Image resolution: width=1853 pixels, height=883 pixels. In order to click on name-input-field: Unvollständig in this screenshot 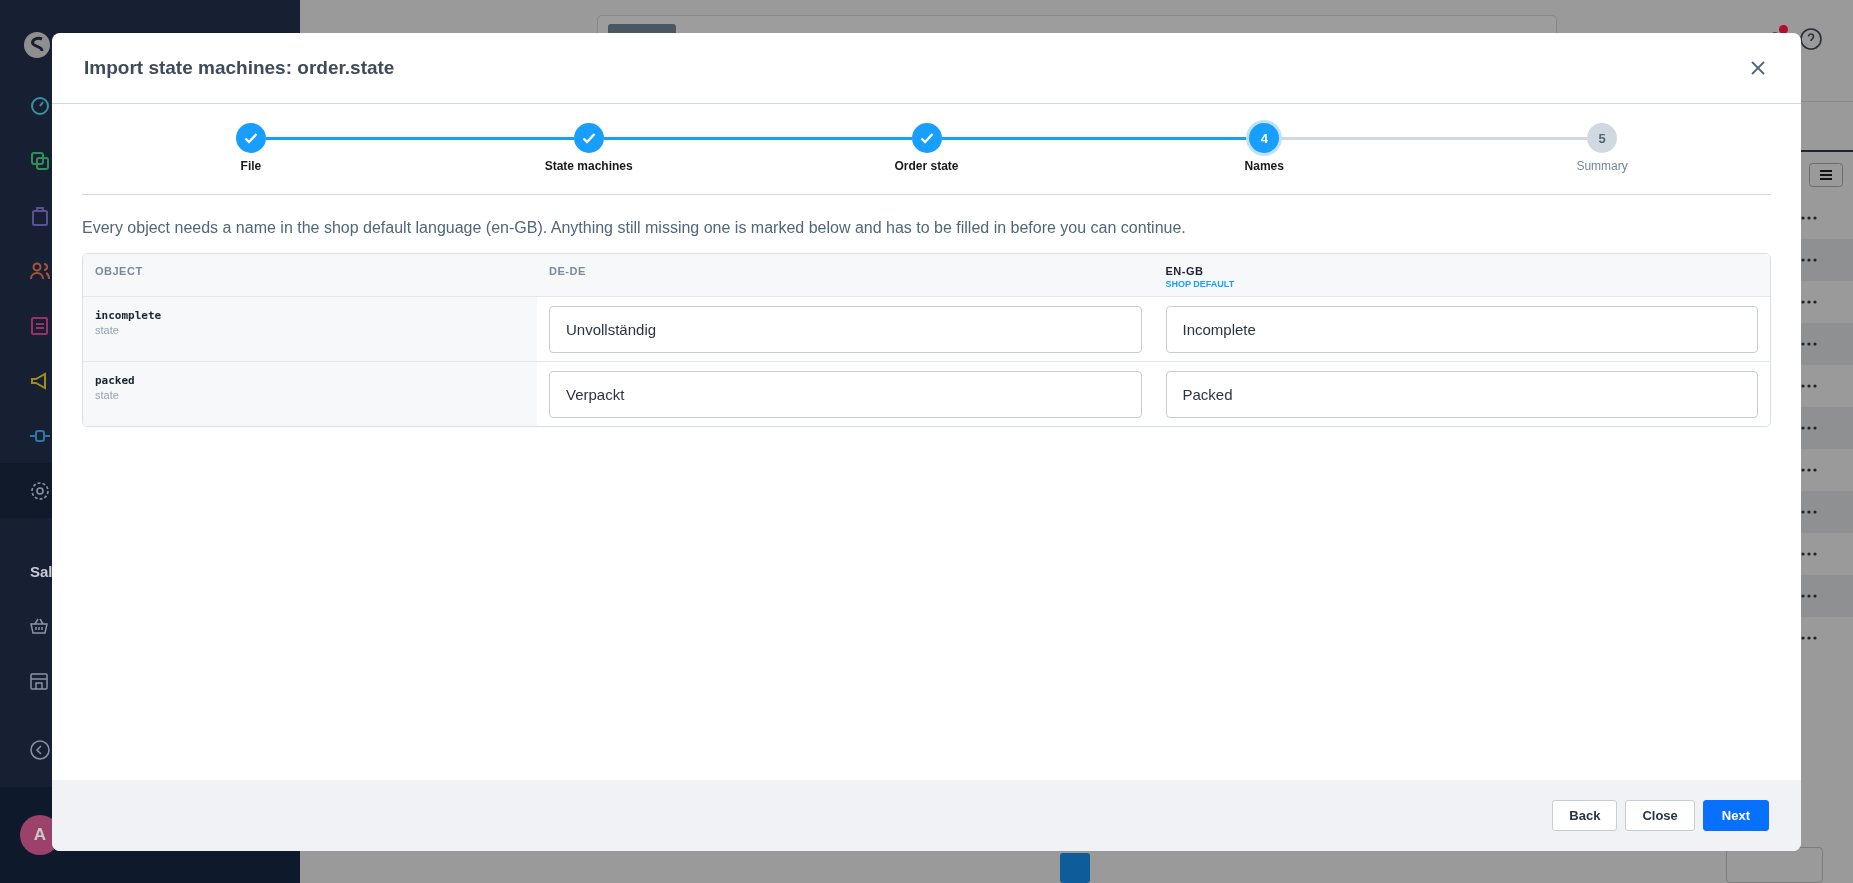, I will do `click(845, 329)`.